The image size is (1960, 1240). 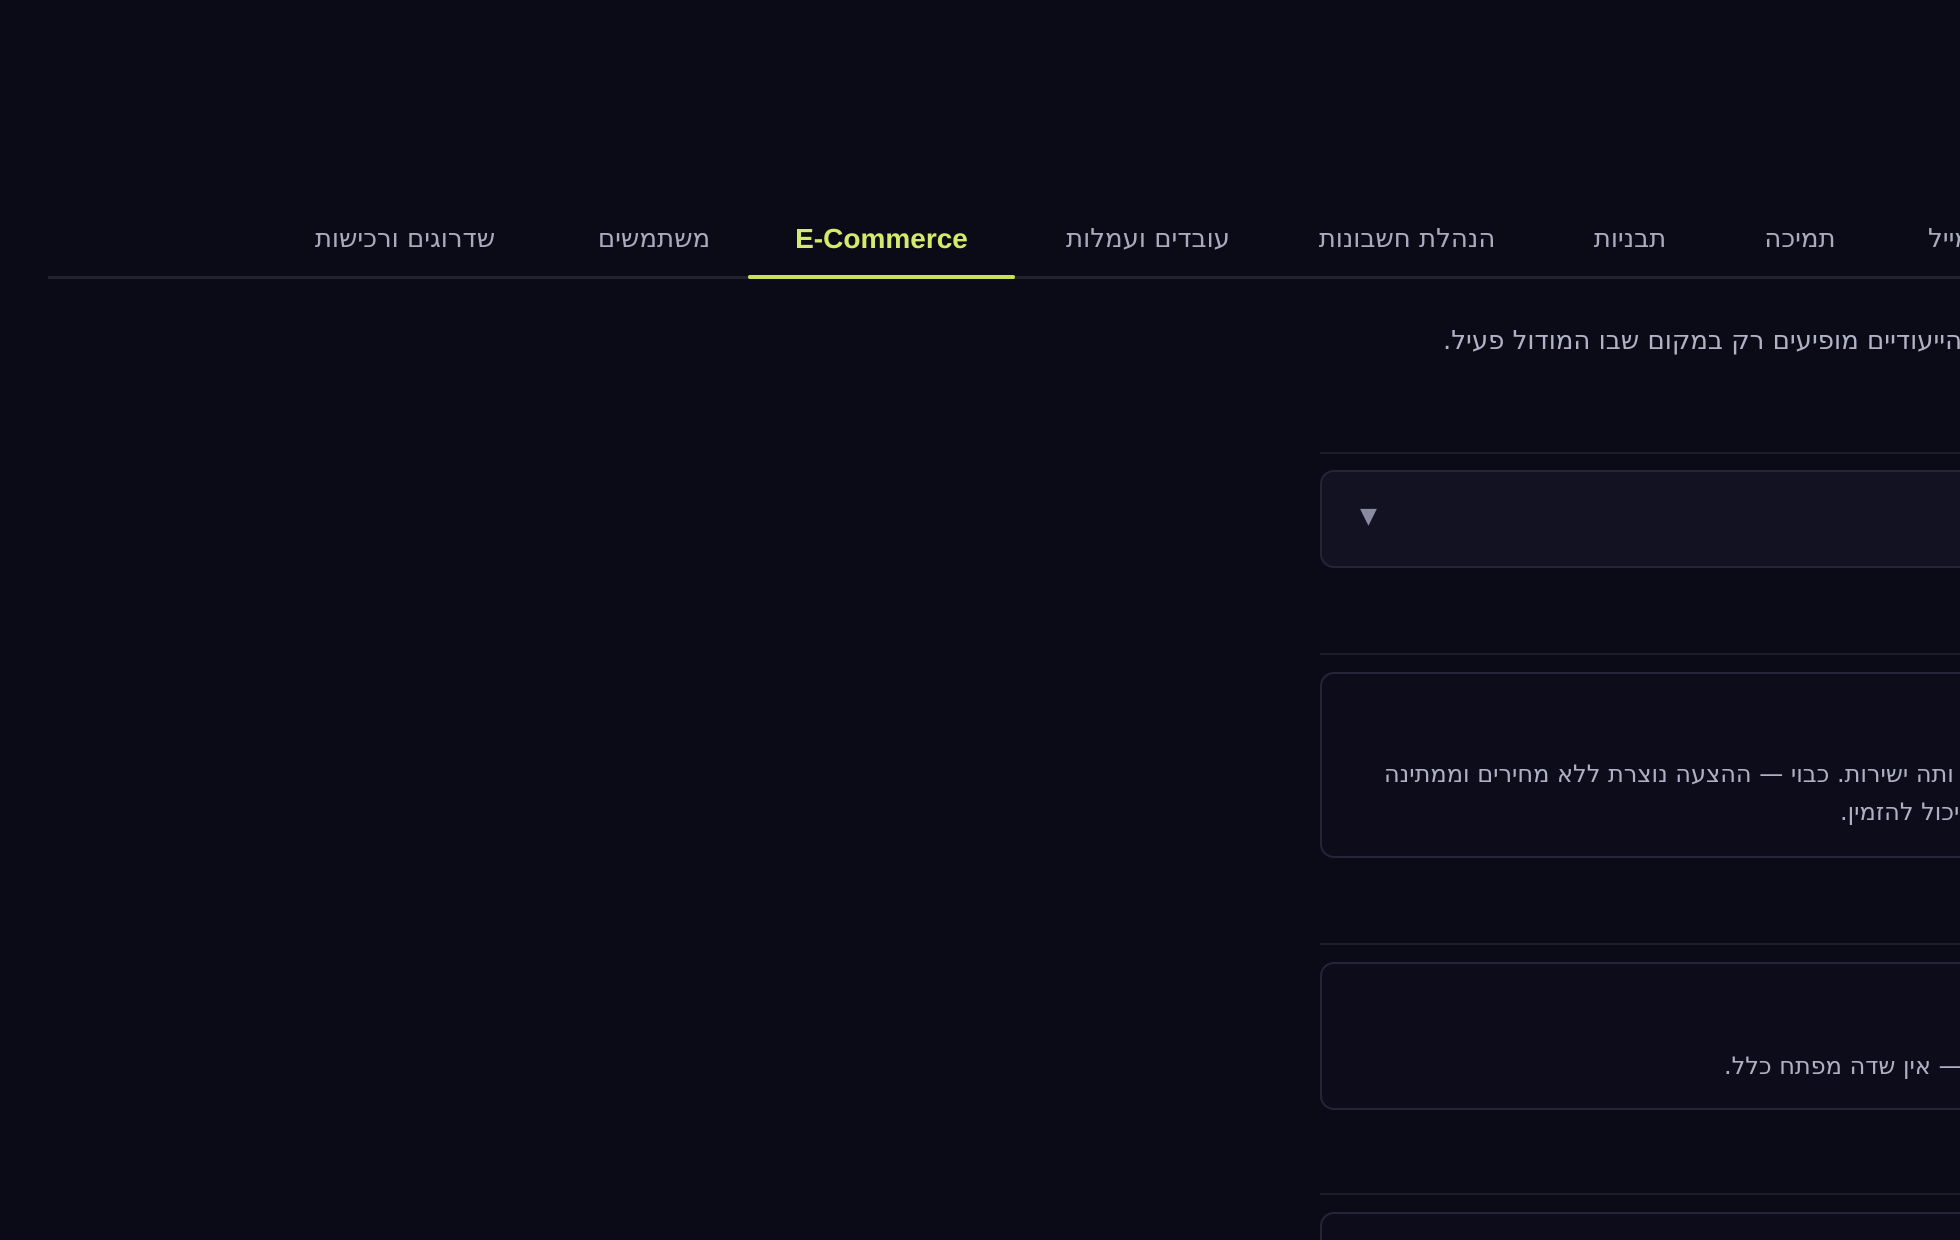 I want to click on setting-card-text-line-2: יכול להזמין., so click(x=1900, y=812).